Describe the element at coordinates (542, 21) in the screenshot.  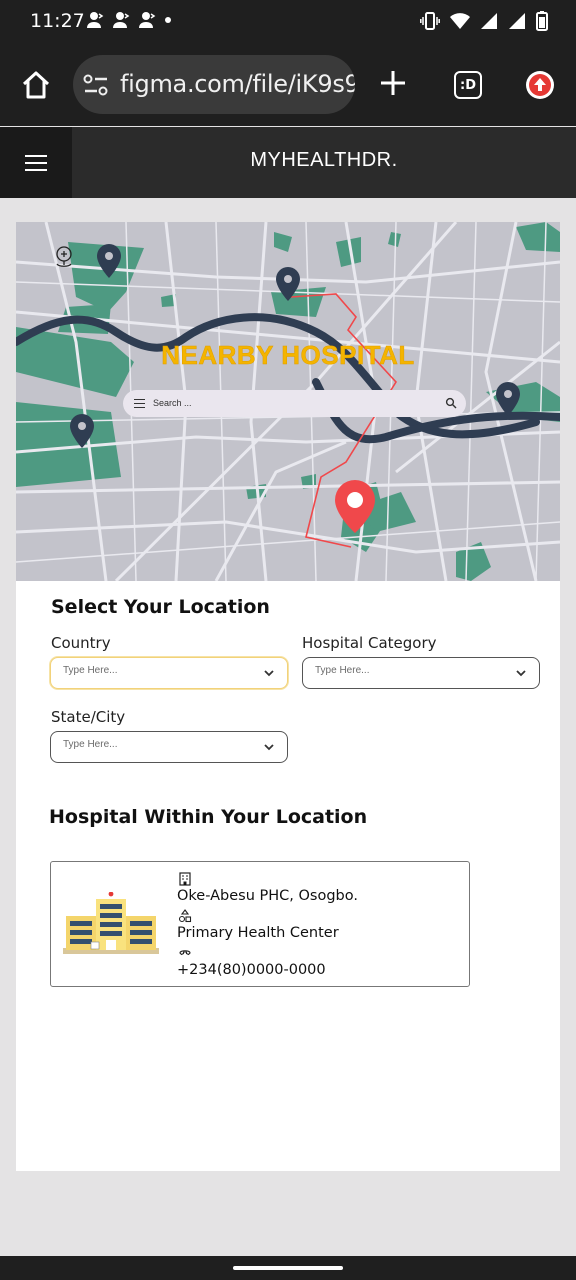
I see `battery-icon` at that location.